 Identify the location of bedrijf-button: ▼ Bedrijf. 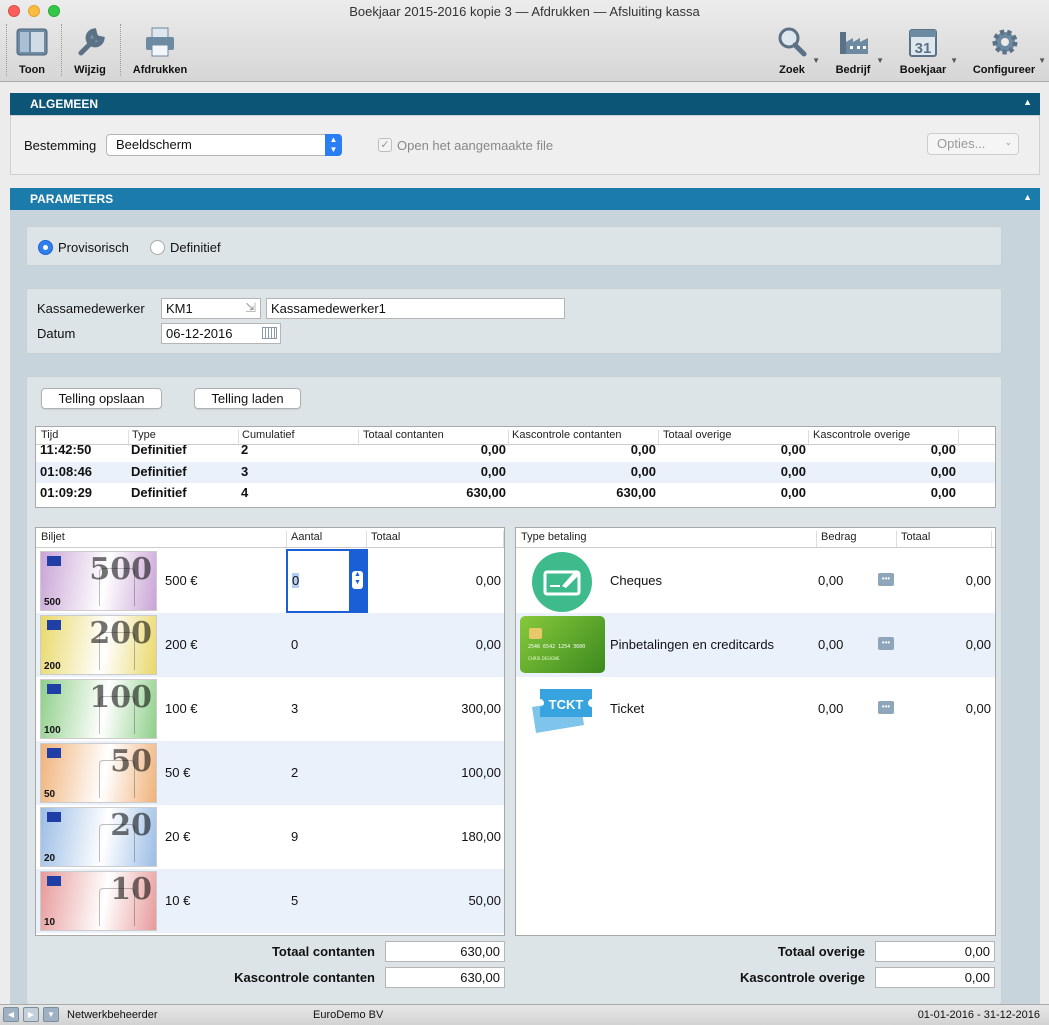
(858, 51).